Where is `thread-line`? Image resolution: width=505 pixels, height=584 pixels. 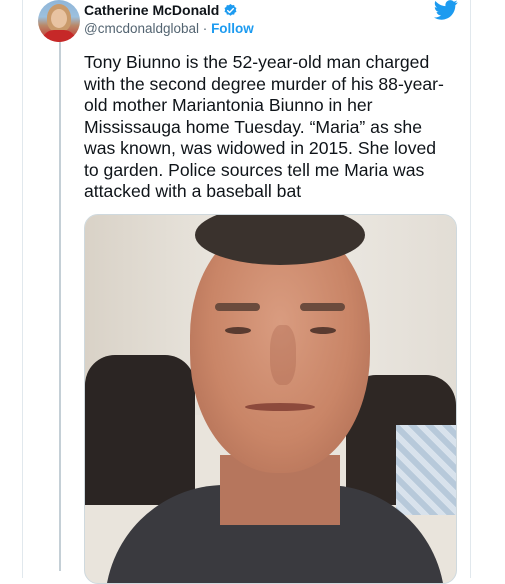 thread-line is located at coordinates (60, 306).